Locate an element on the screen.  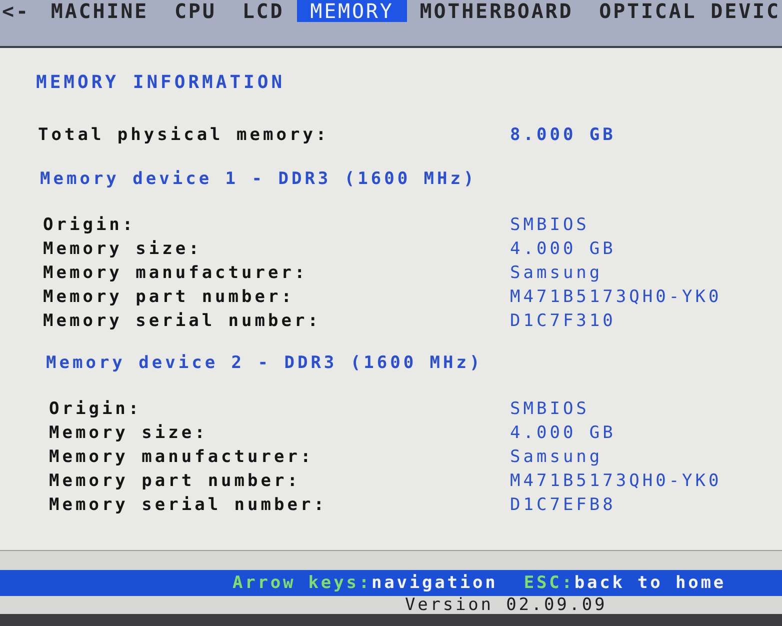
device-heading: Memory device 2 - DDR3 (1600 MHz) is located at coordinates (264, 363).